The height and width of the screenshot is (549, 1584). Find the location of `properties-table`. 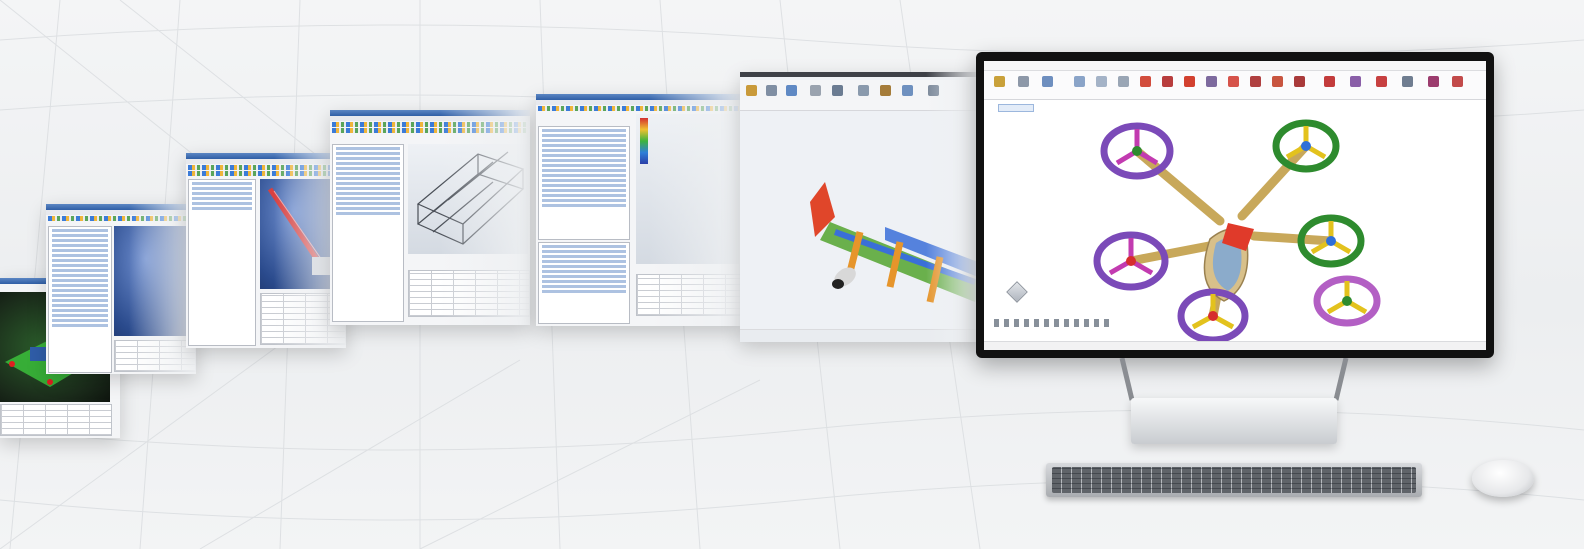

properties-table is located at coordinates (56, 420).